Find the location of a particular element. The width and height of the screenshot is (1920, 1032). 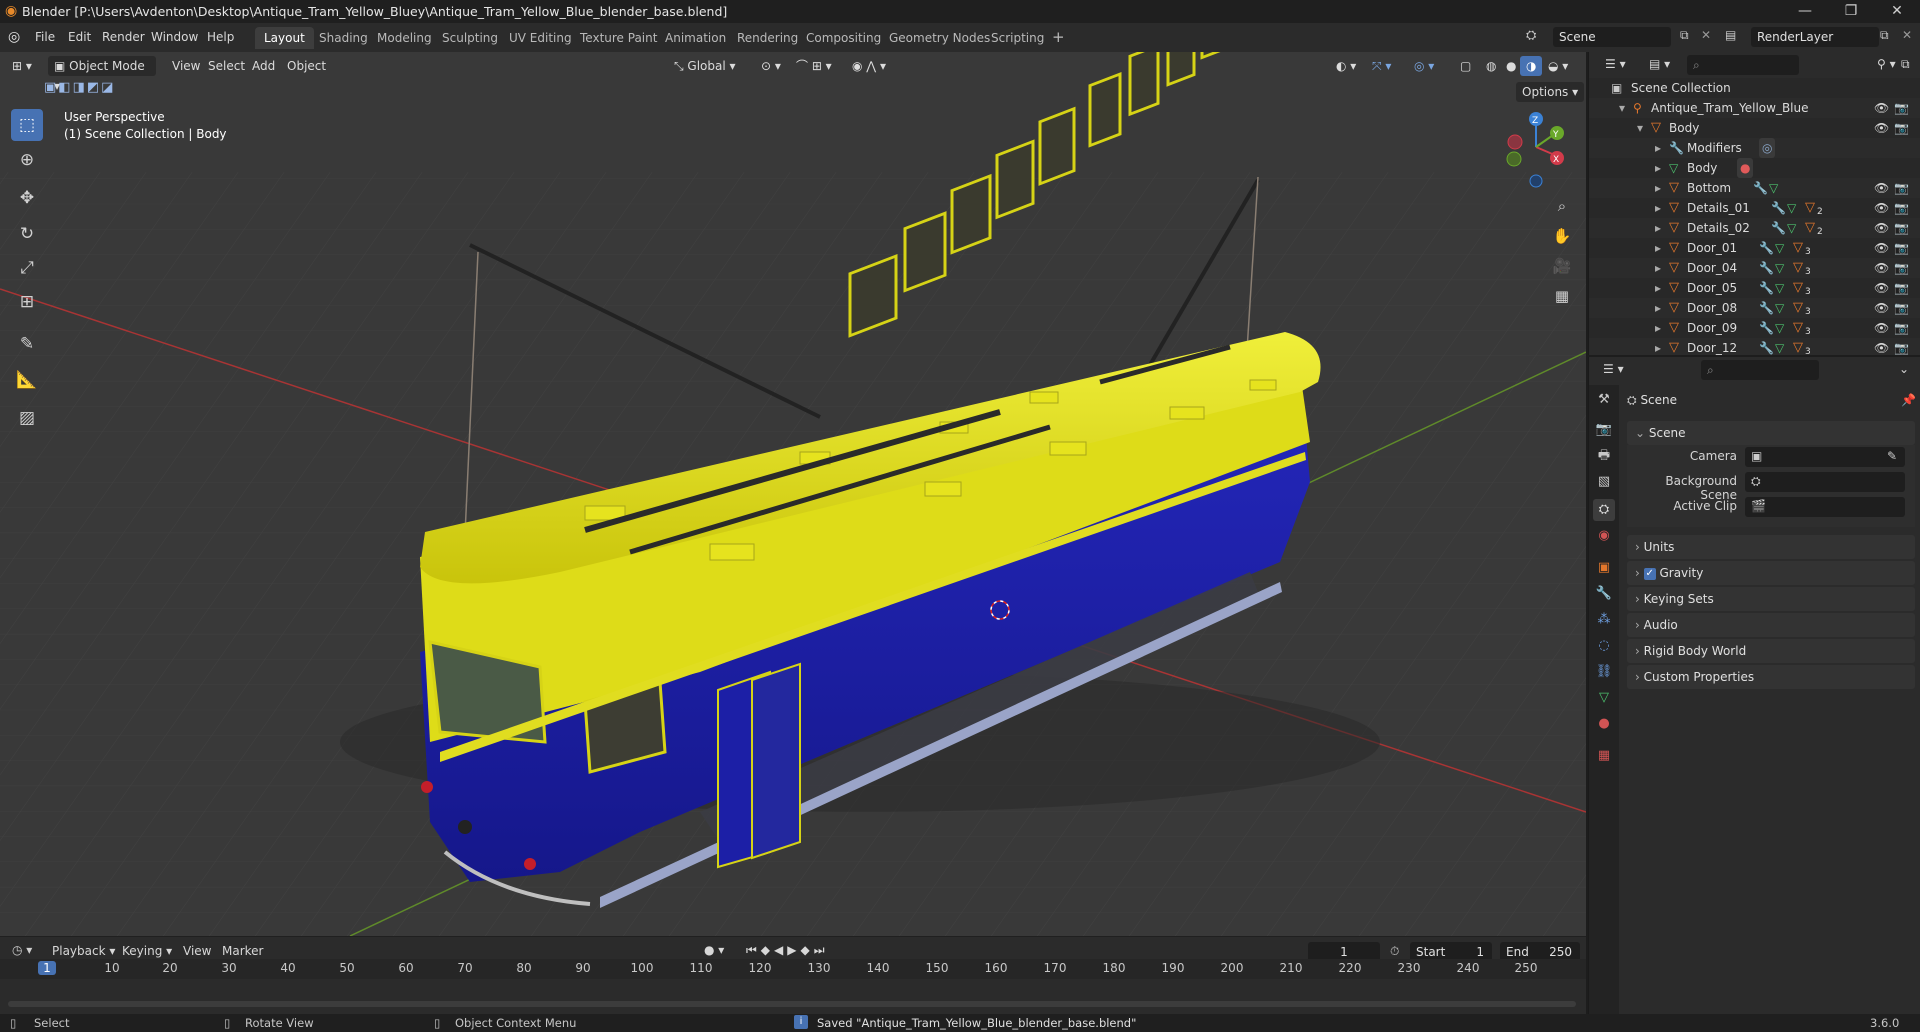

gravity-panel: › ✓ Gravity is located at coordinates (1771, 573).